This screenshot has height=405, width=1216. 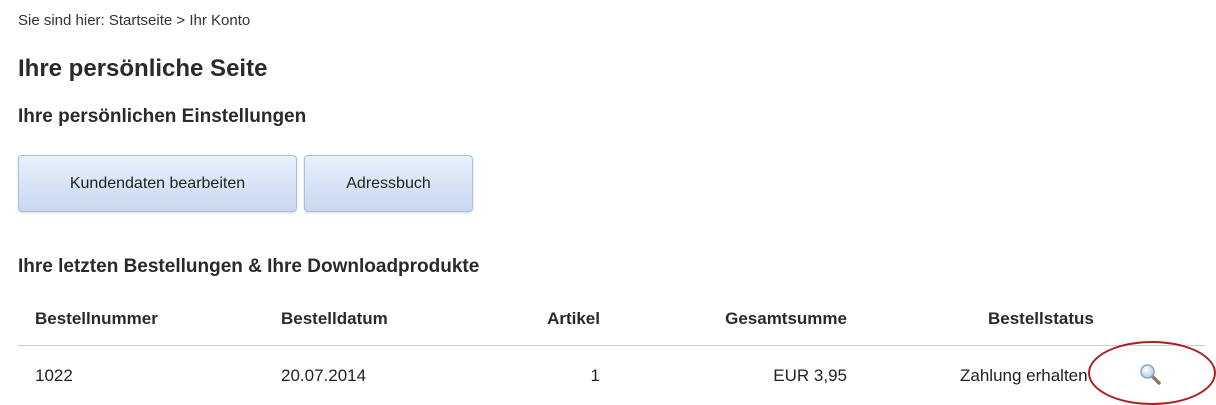 I want to click on cell-total: EUR 3,95, so click(x=810, y=375).